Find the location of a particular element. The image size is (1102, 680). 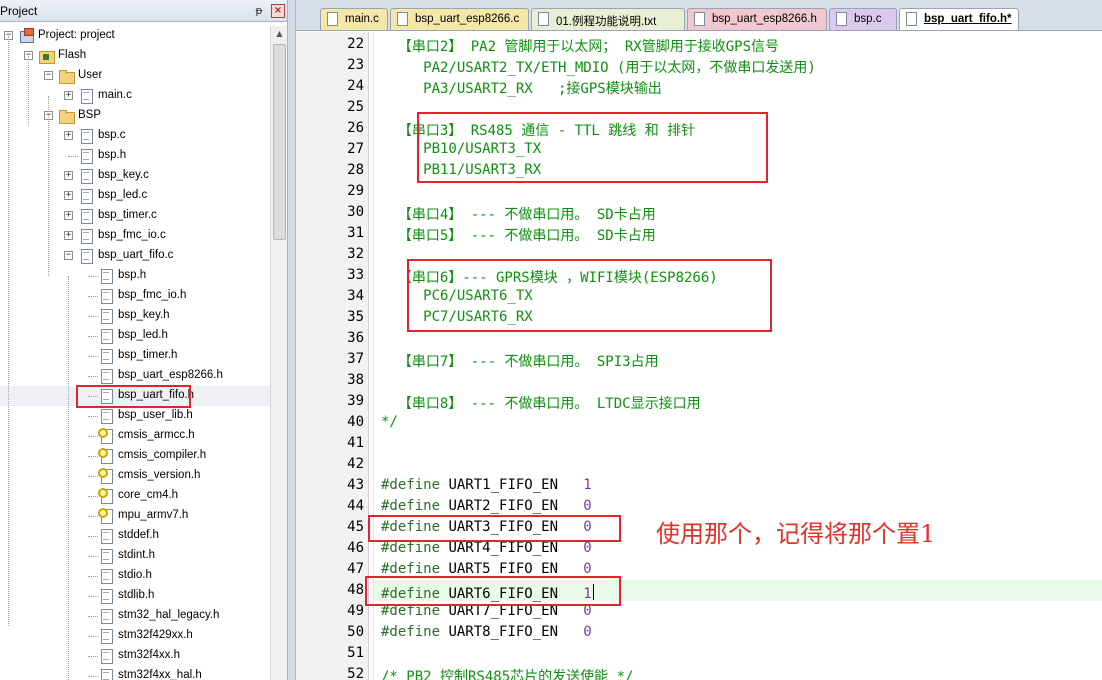

preprocessor-keyword: #define is located at coordinates (415, 569).